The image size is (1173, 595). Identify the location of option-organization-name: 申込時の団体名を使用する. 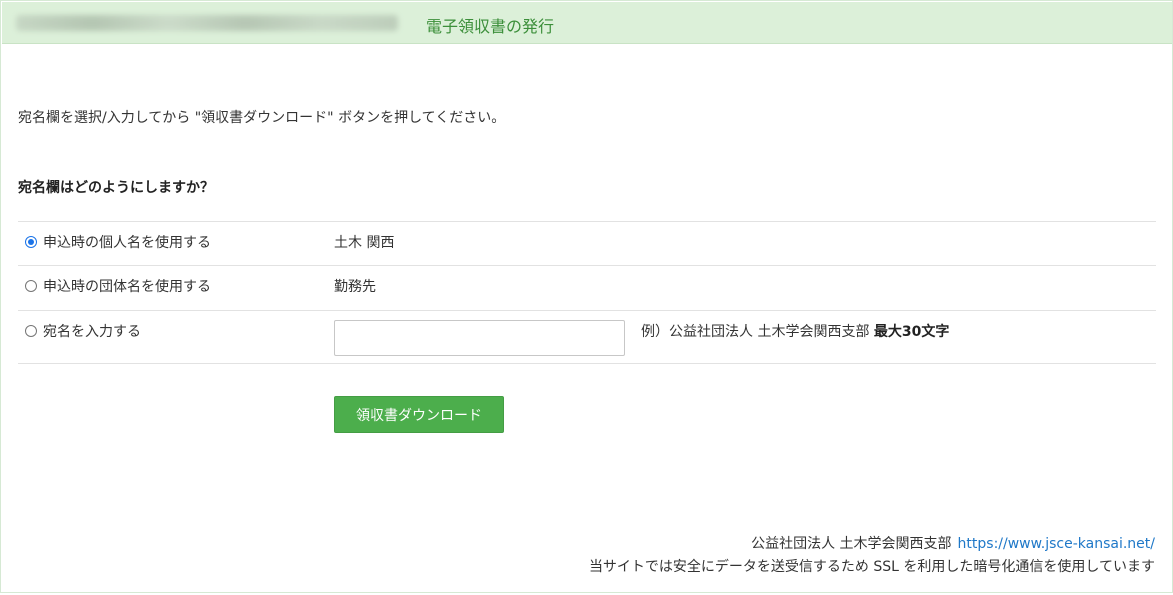
(118, 286).